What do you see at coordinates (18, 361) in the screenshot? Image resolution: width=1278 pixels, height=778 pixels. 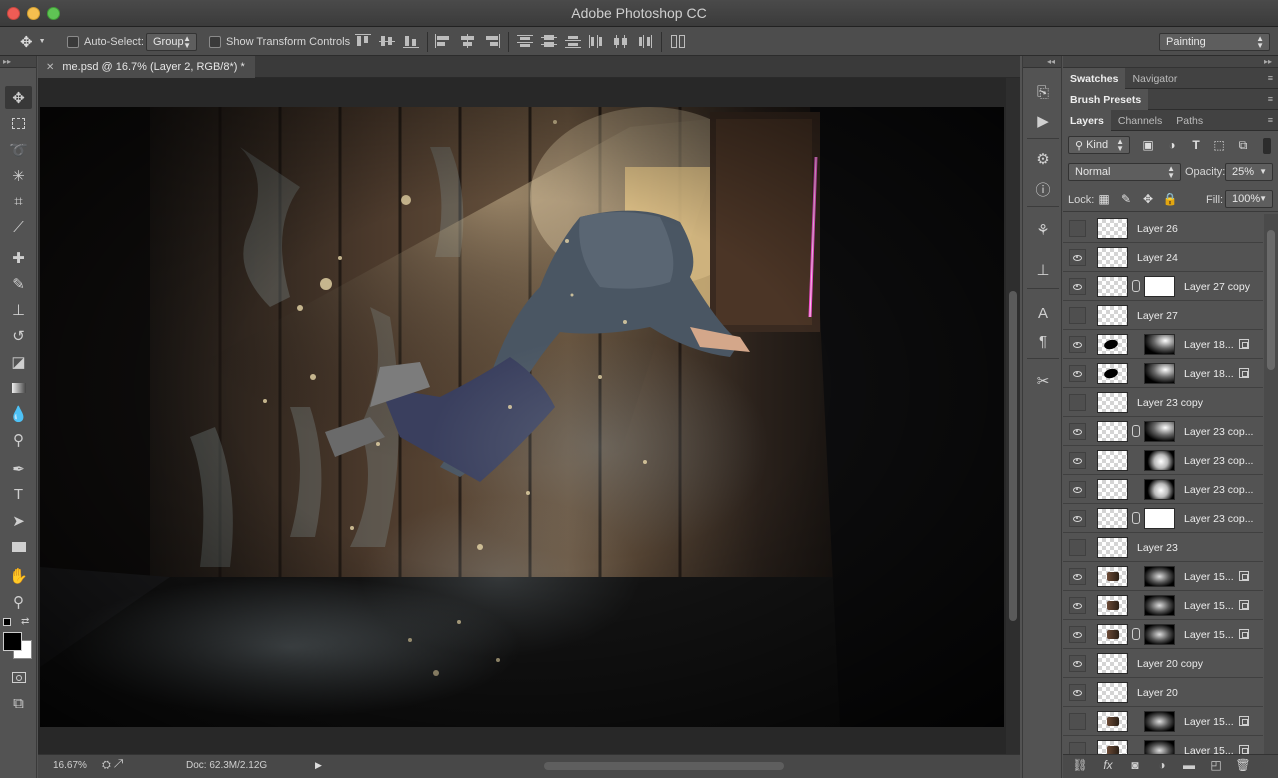 I see `eraser-tool-icon: ◪` at bounding box center [18, 361].